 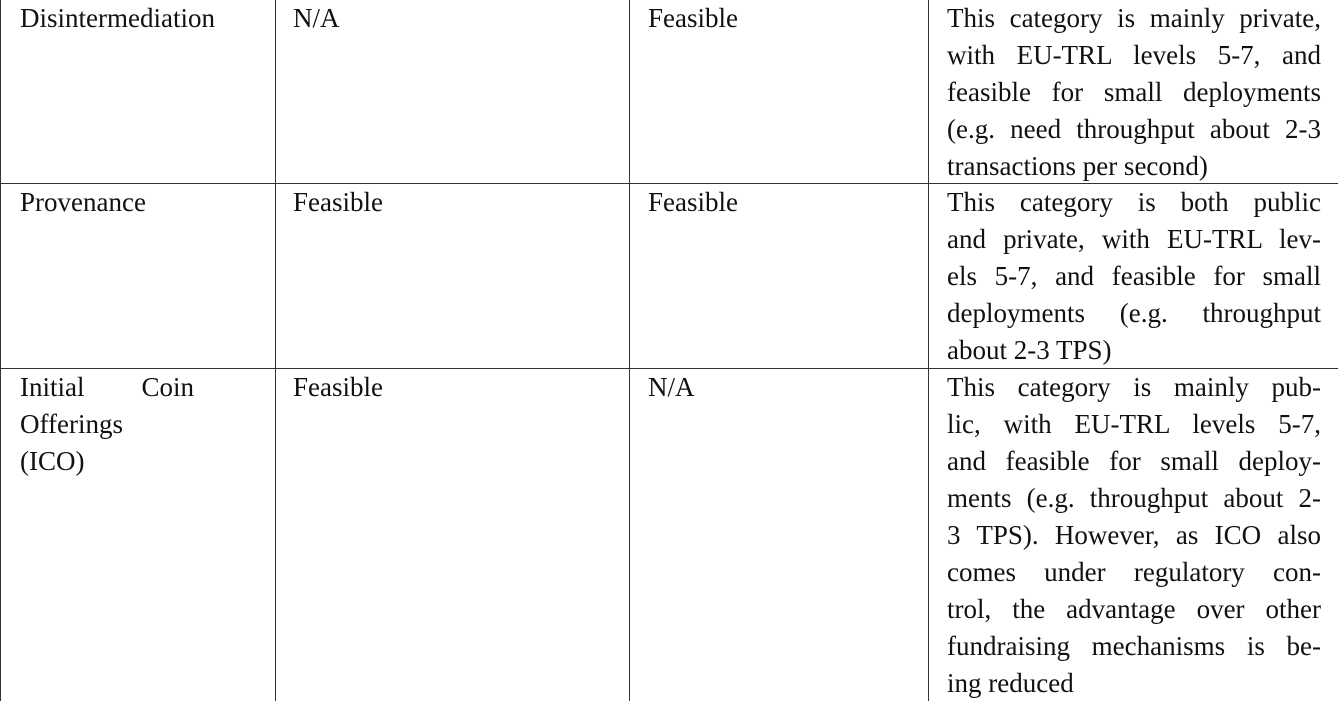 What do you see at coordinates (1134, 424) in the screenshot?
I see `remarks-line: lic, with EU-TRL levels 5-7,` at bounding box center [1134, 424].